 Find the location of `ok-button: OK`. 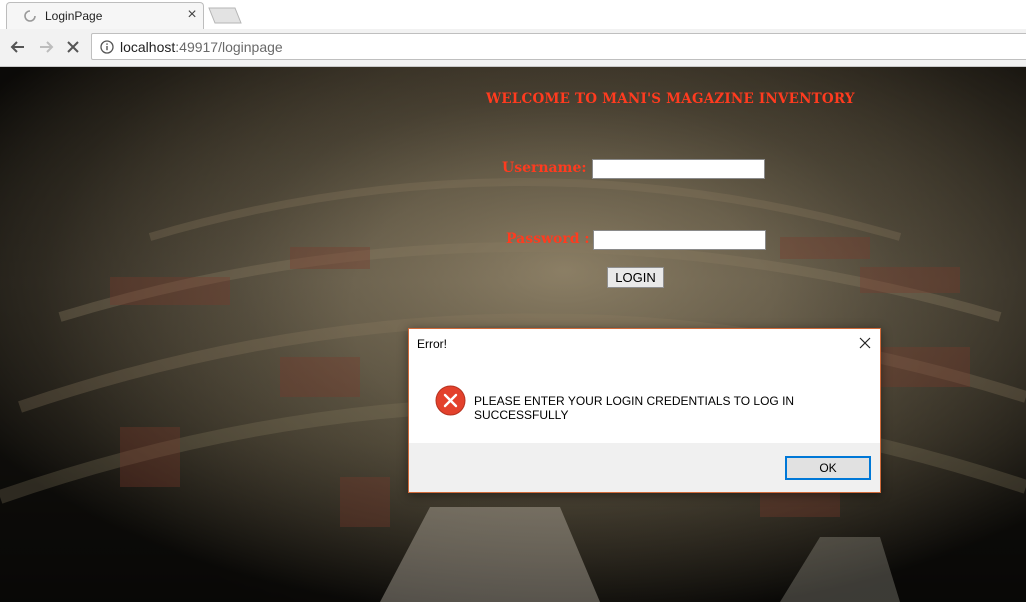

ok-button: OK is located at coordinates (828, 468).